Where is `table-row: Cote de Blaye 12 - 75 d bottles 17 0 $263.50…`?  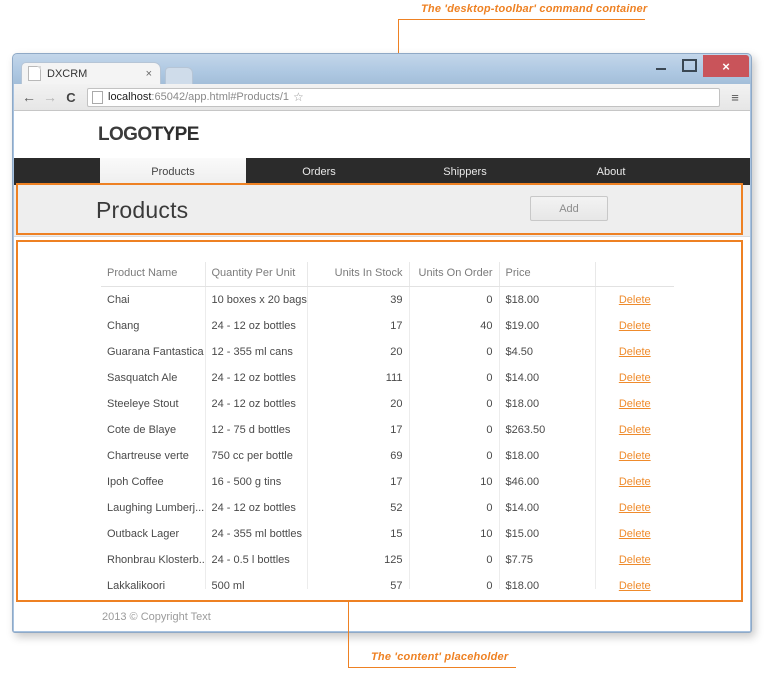 table-row: Cote de Blaye 12 - 75 d bottles 17 0 $263.50… is located at coordinates (387, 430).